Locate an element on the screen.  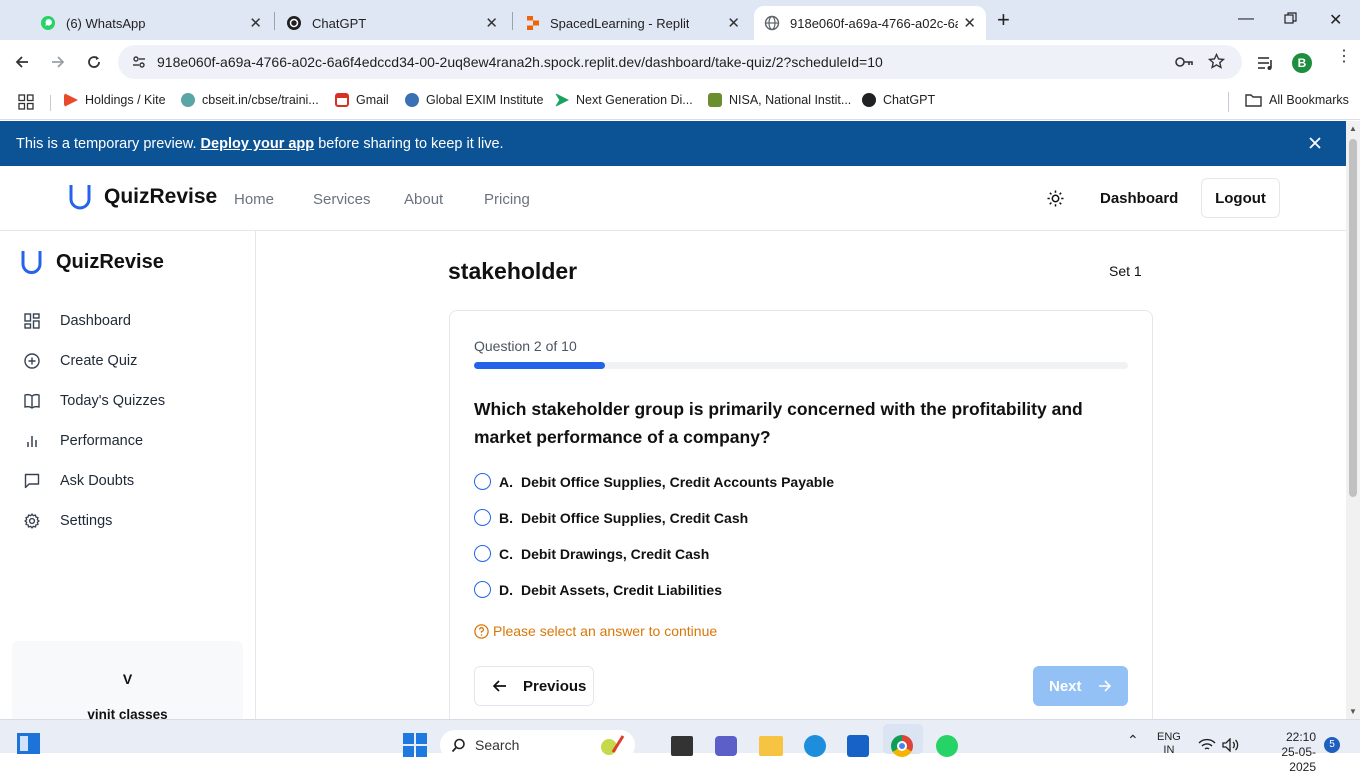
scroll-down-icon: ▼ is located at coordinates (1353, 711).